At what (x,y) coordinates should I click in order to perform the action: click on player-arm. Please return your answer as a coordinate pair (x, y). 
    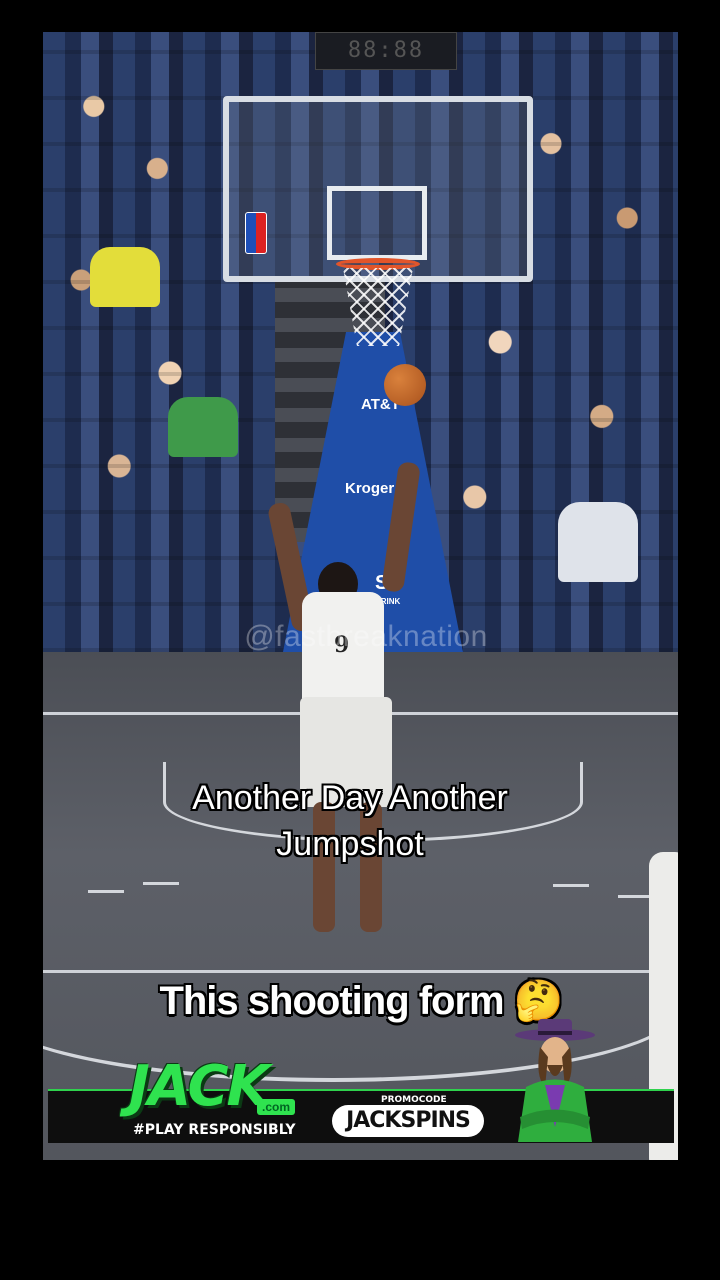
    Looking at the image, I should click on (401, 527).